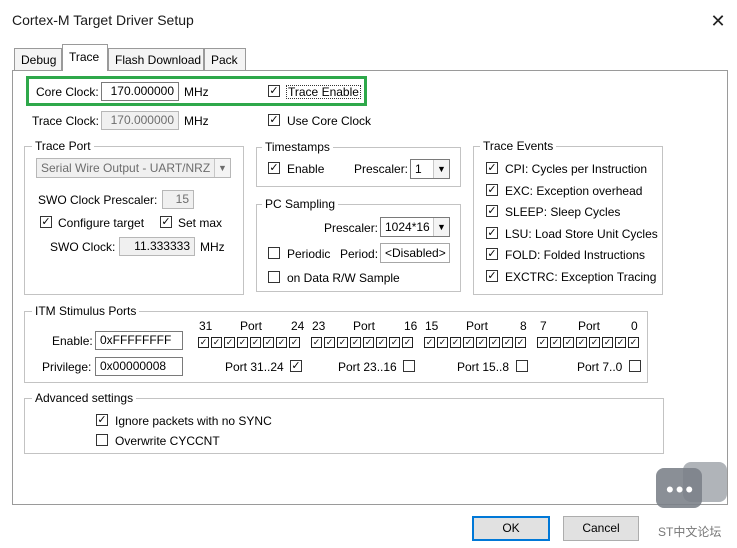 This screenshot has width=737, height=548. What do you see at coordinates (635, 366) in the screenshot?
I see `privilege-port-7-0-checkbox` at bounding box center [635, 366].